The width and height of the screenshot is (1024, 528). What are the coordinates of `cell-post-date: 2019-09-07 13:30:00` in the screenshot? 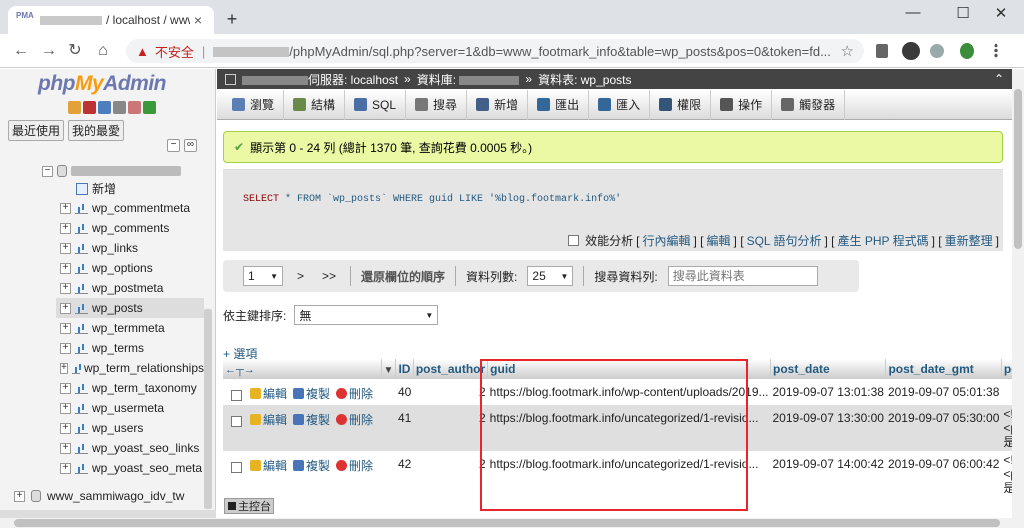 It's located at (828, 428).